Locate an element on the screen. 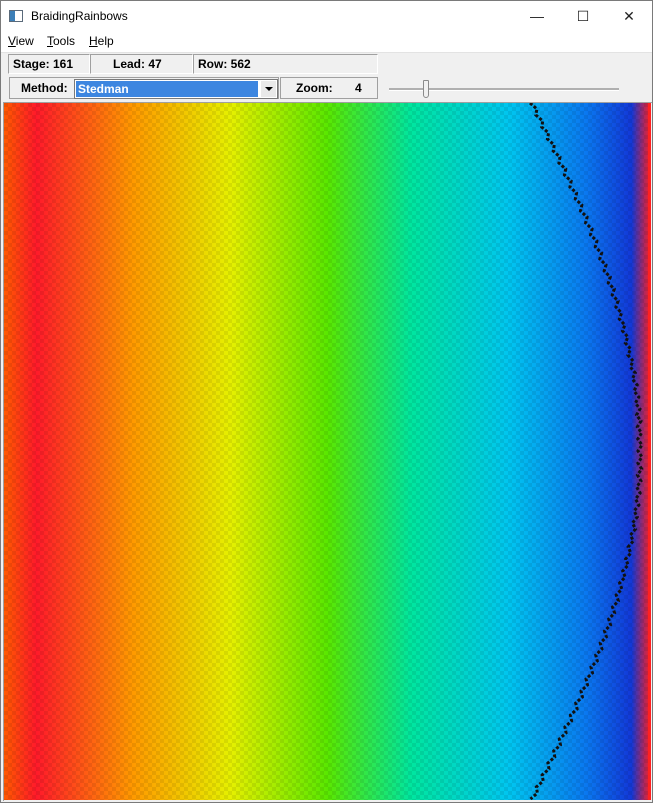 This screenshot has width=653, height=803. zoom-group: Zoom: 4 is located at coordinates (329, 88).